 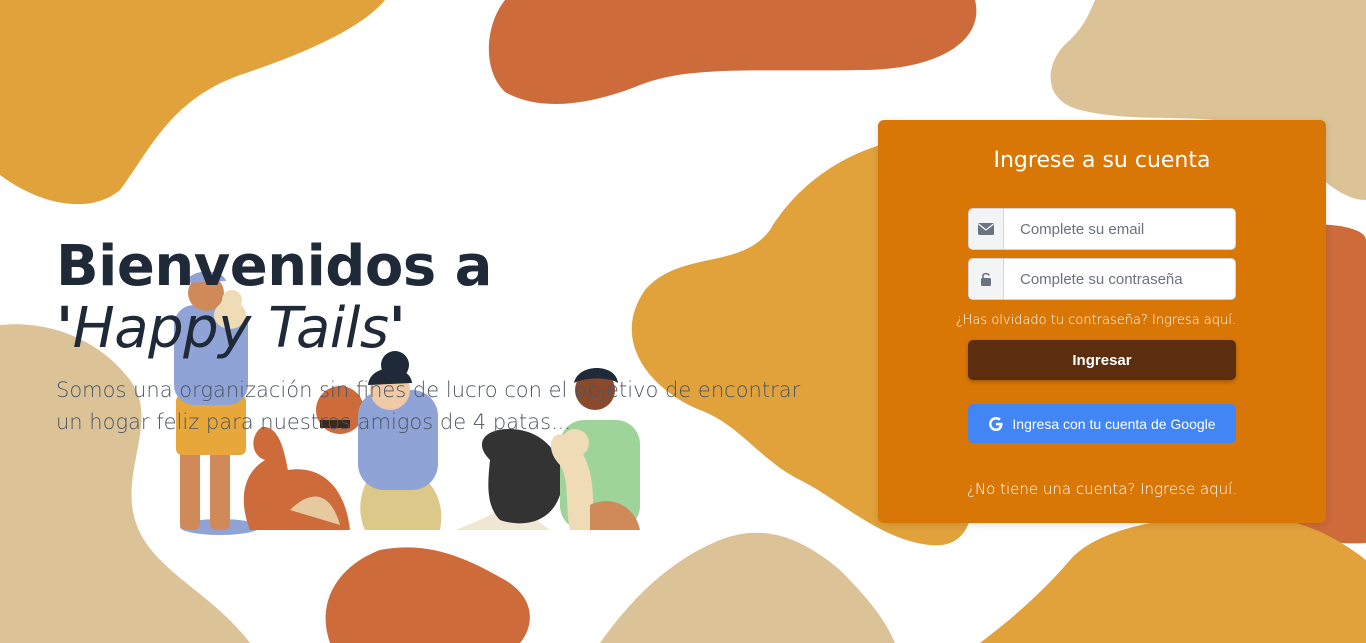 What do you see at coordinates (1119, 279) in the screenshot?
I see `password-input` at bounding box center [1119, 279].